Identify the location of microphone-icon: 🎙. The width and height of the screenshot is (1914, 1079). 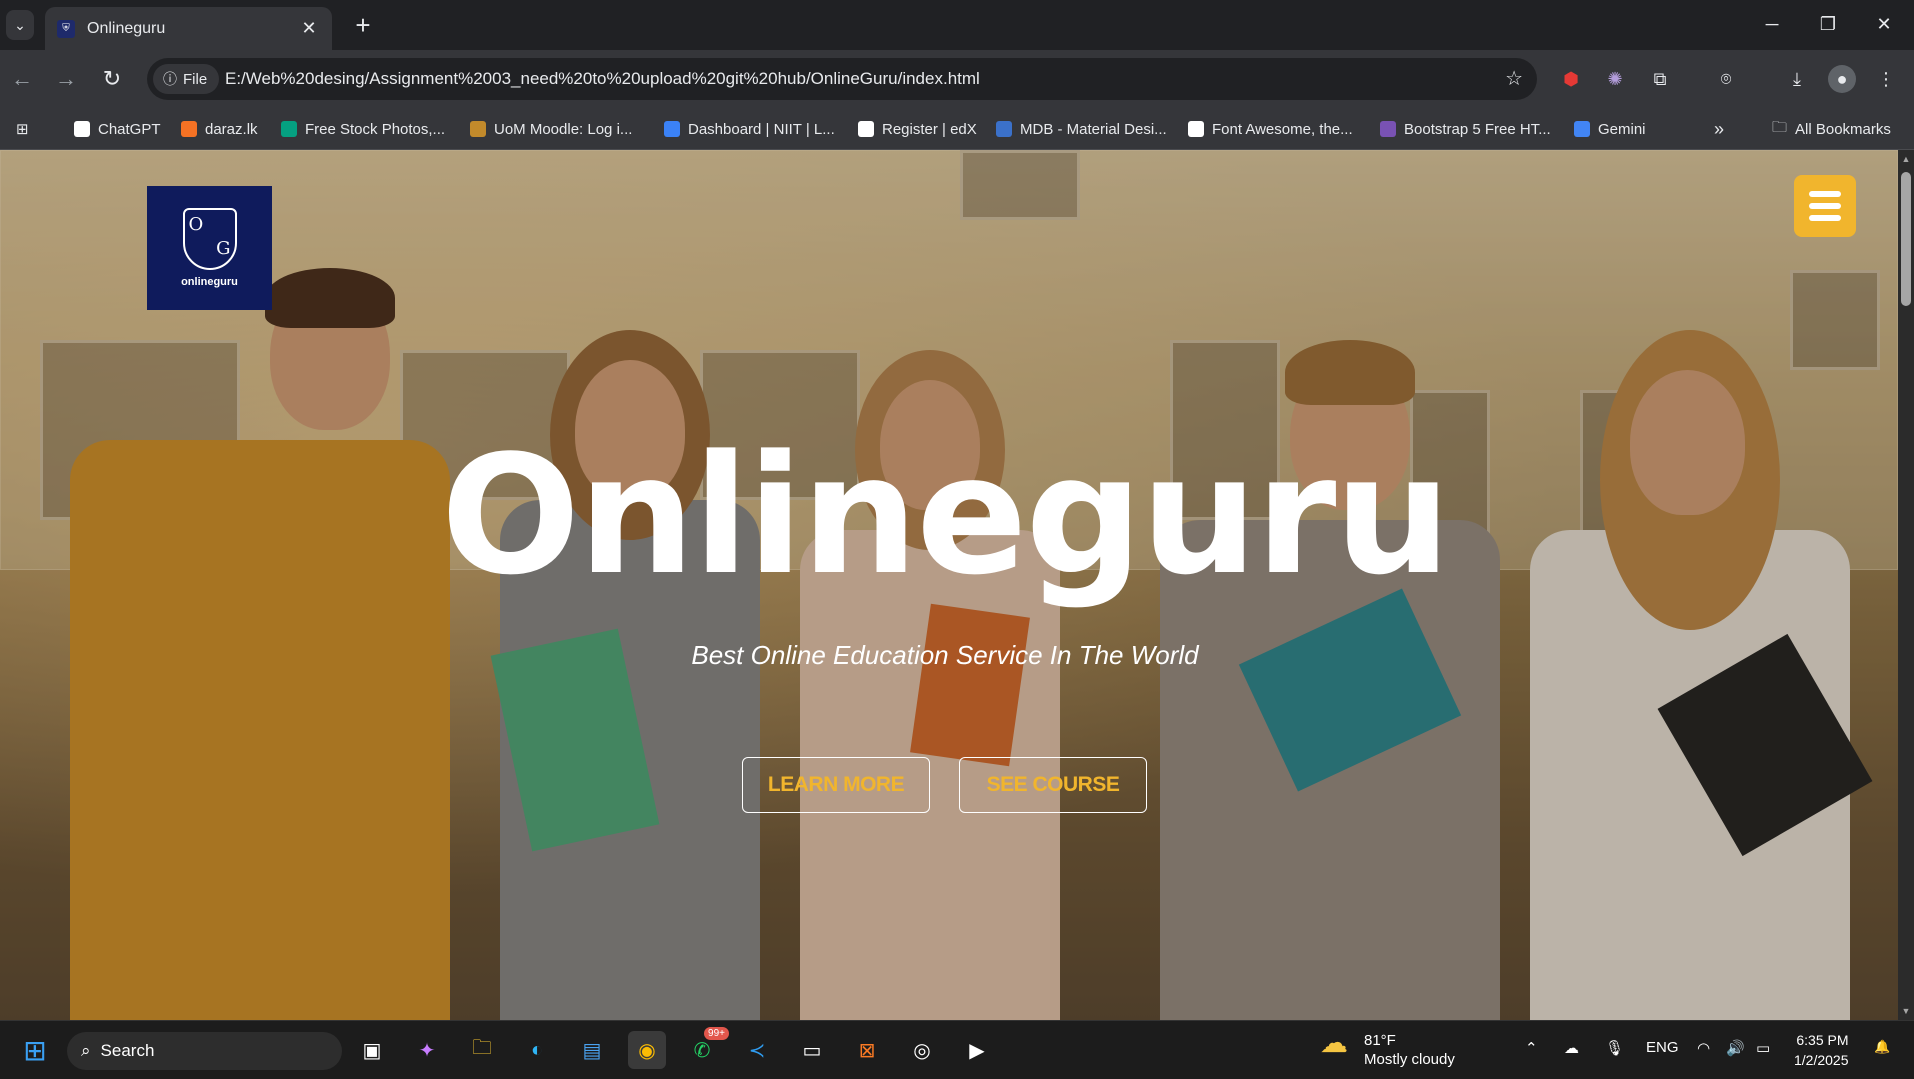
(1614, 1048).